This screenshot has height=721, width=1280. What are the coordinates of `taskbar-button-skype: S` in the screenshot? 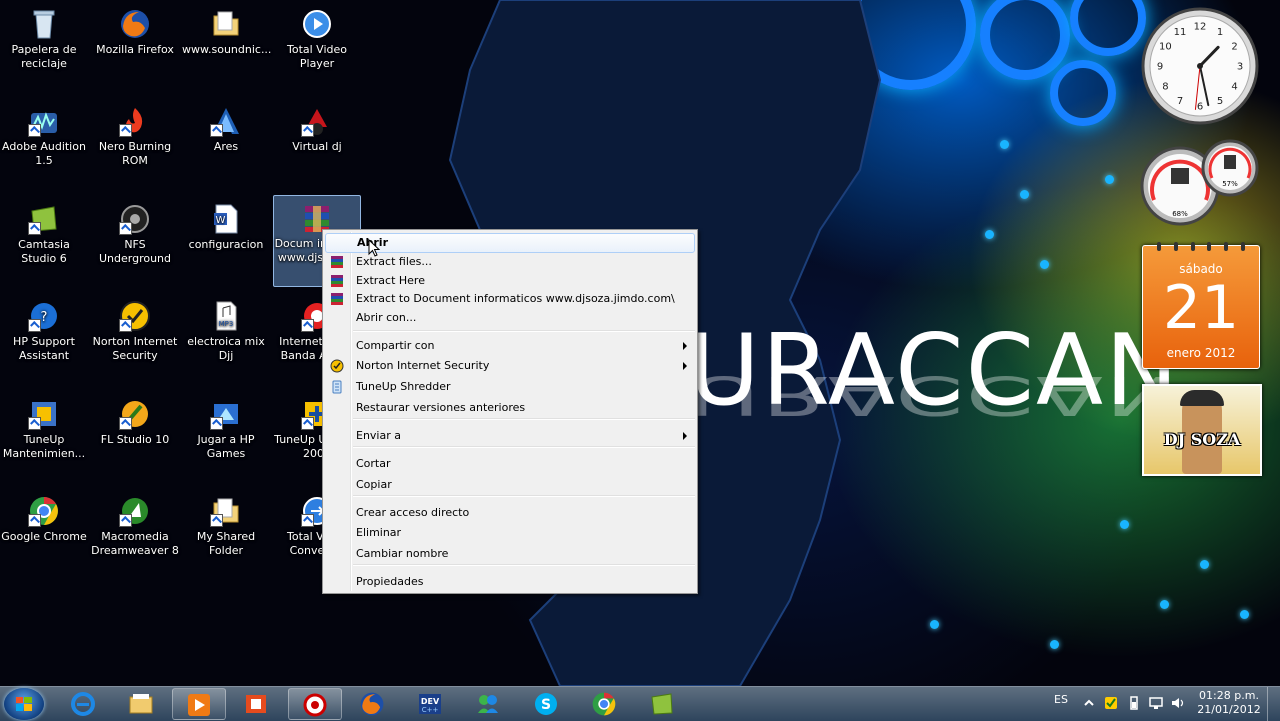 It's located at (547, 704).